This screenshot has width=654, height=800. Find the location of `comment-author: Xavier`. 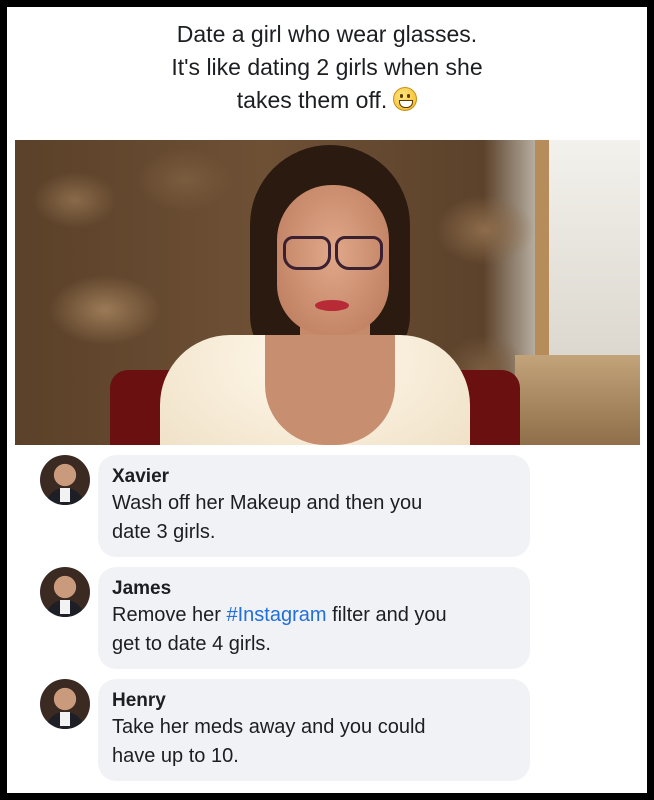

comment-author: Xavier is located at coordinates (313, 477).